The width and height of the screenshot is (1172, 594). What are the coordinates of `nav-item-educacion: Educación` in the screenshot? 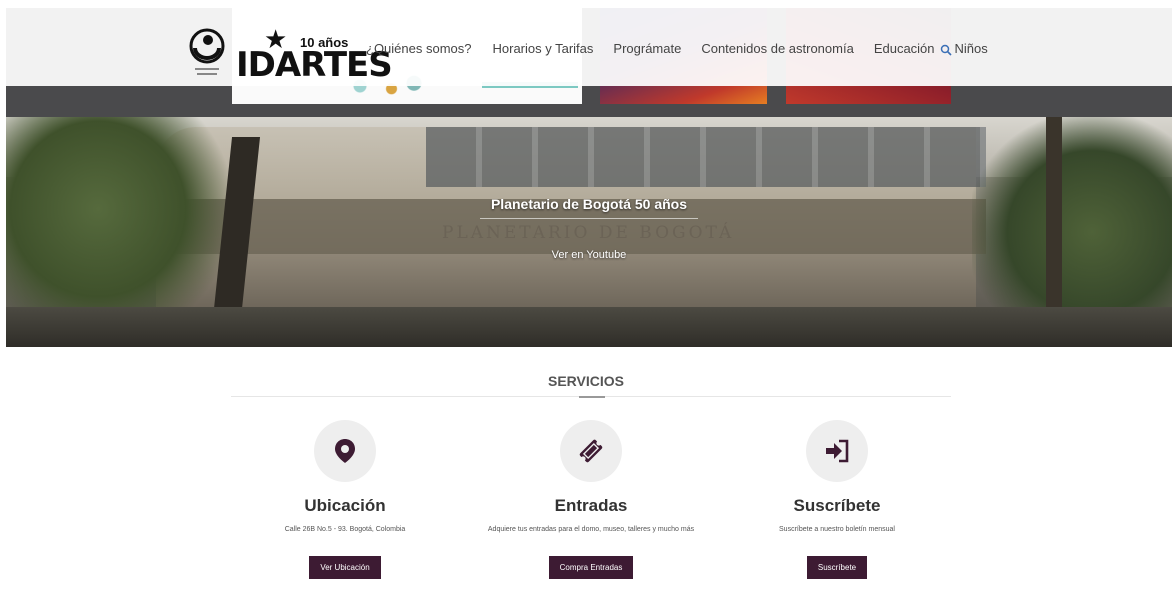 It's located at (904, 48).